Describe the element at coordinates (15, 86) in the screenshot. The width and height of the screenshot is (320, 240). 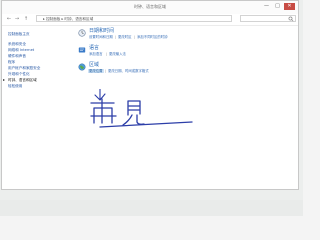
I see `sidebar-item-ease-of-access: 轻松使用` at that location.